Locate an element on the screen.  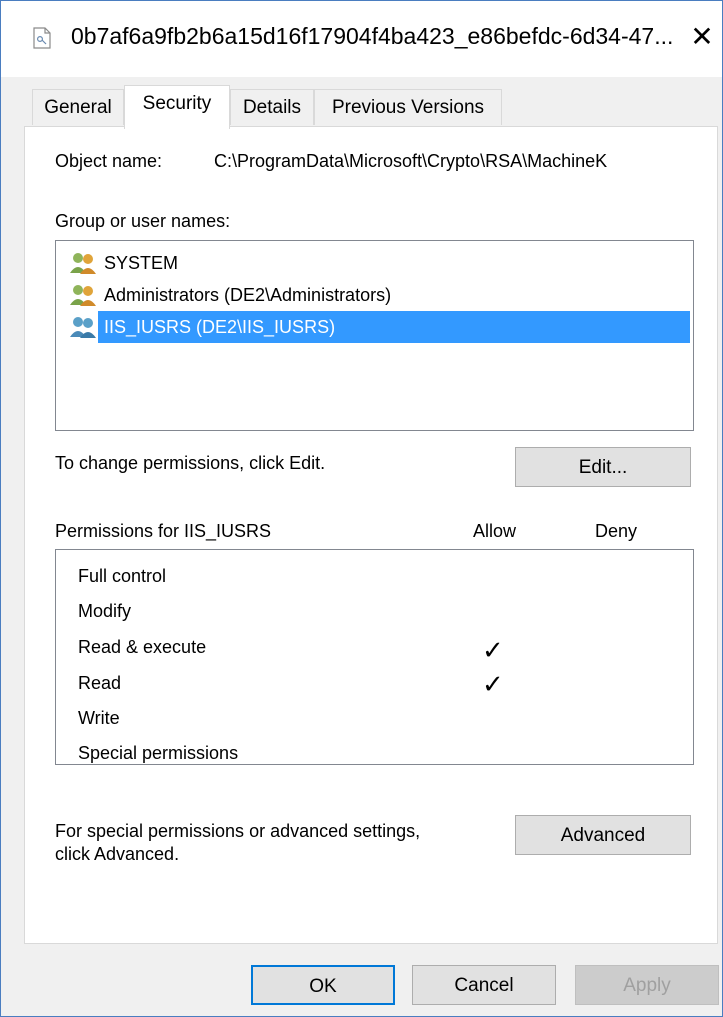
tab-previous-versions: Previous Versions is located at coordinates (408, 107).